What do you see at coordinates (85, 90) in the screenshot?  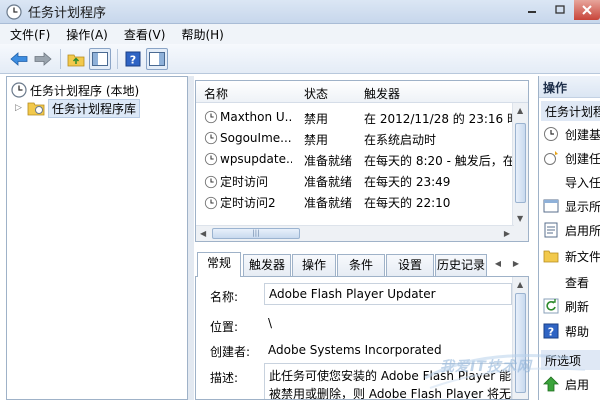 I see `tree-root-label: 任务计划程序 (本地)` at bounding box center [85, 90].